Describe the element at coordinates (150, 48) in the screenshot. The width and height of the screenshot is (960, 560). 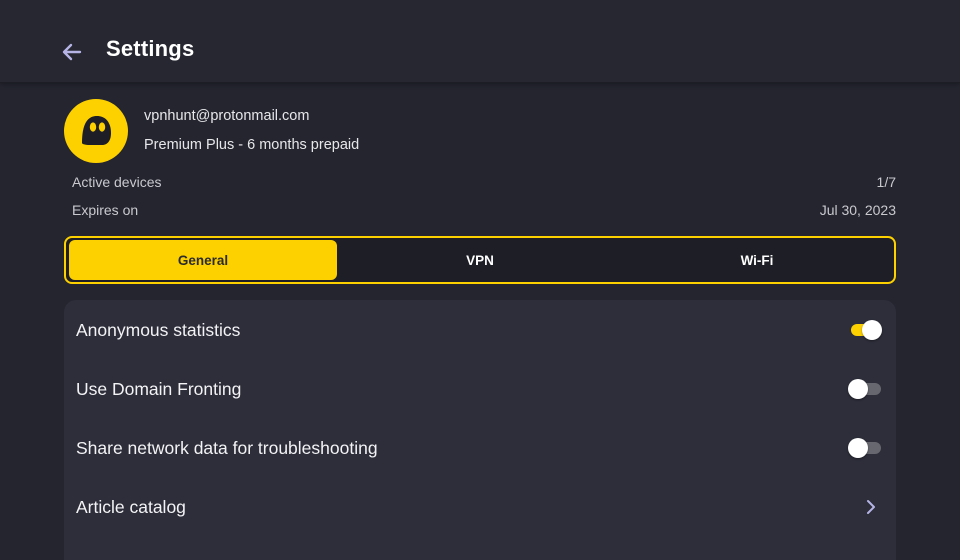
I see `page-title: Settings` at that location.